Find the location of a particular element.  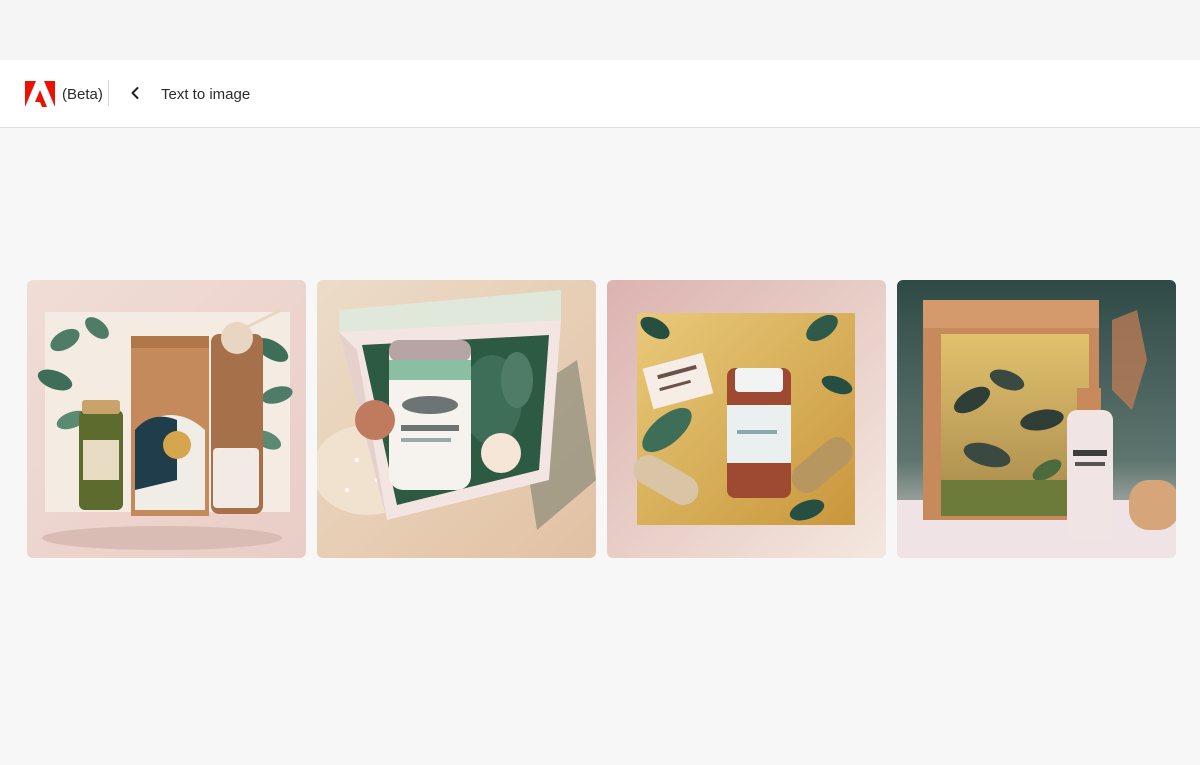

browser-top-strip is located at coordinates (600, 30).